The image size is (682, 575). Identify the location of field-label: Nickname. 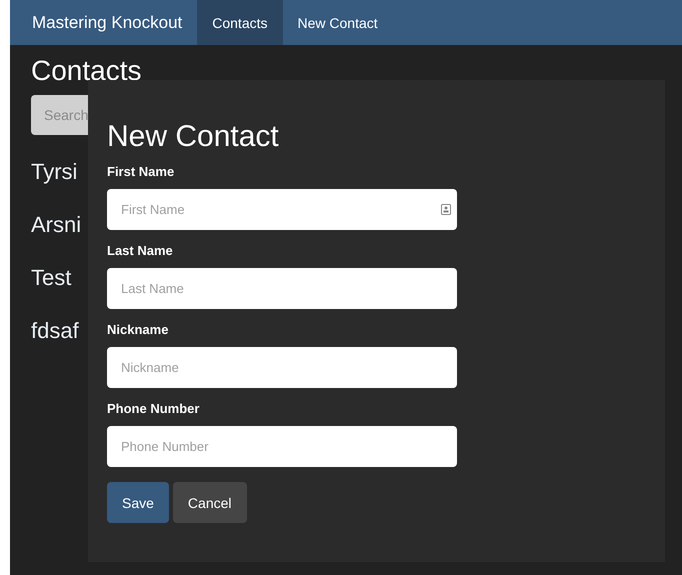
(138, 330).